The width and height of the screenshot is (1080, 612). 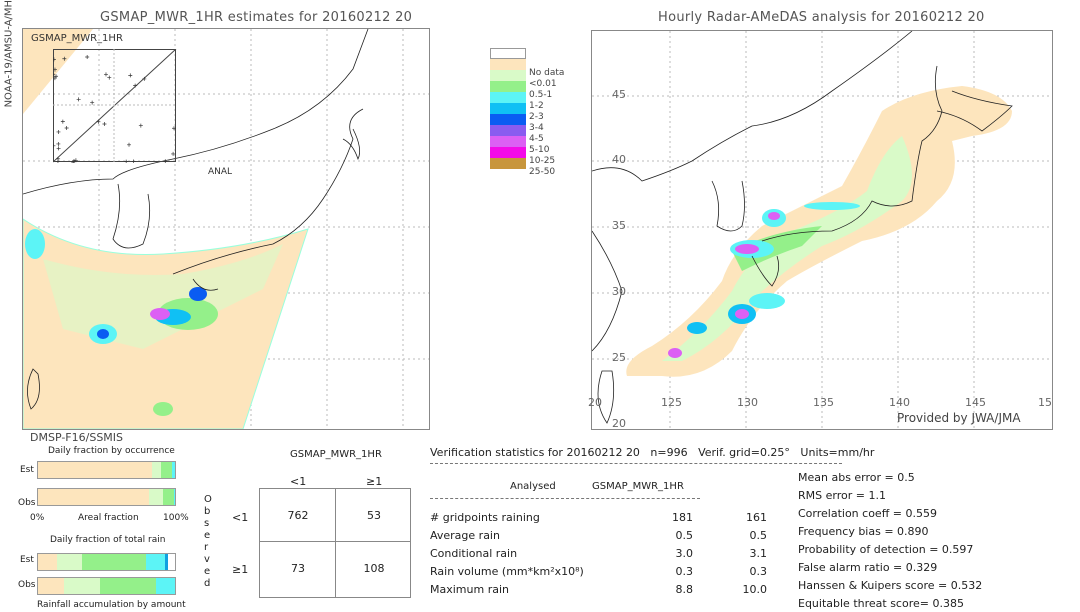 I want to click on axis-right: 100%, so click(x=176, y=518).